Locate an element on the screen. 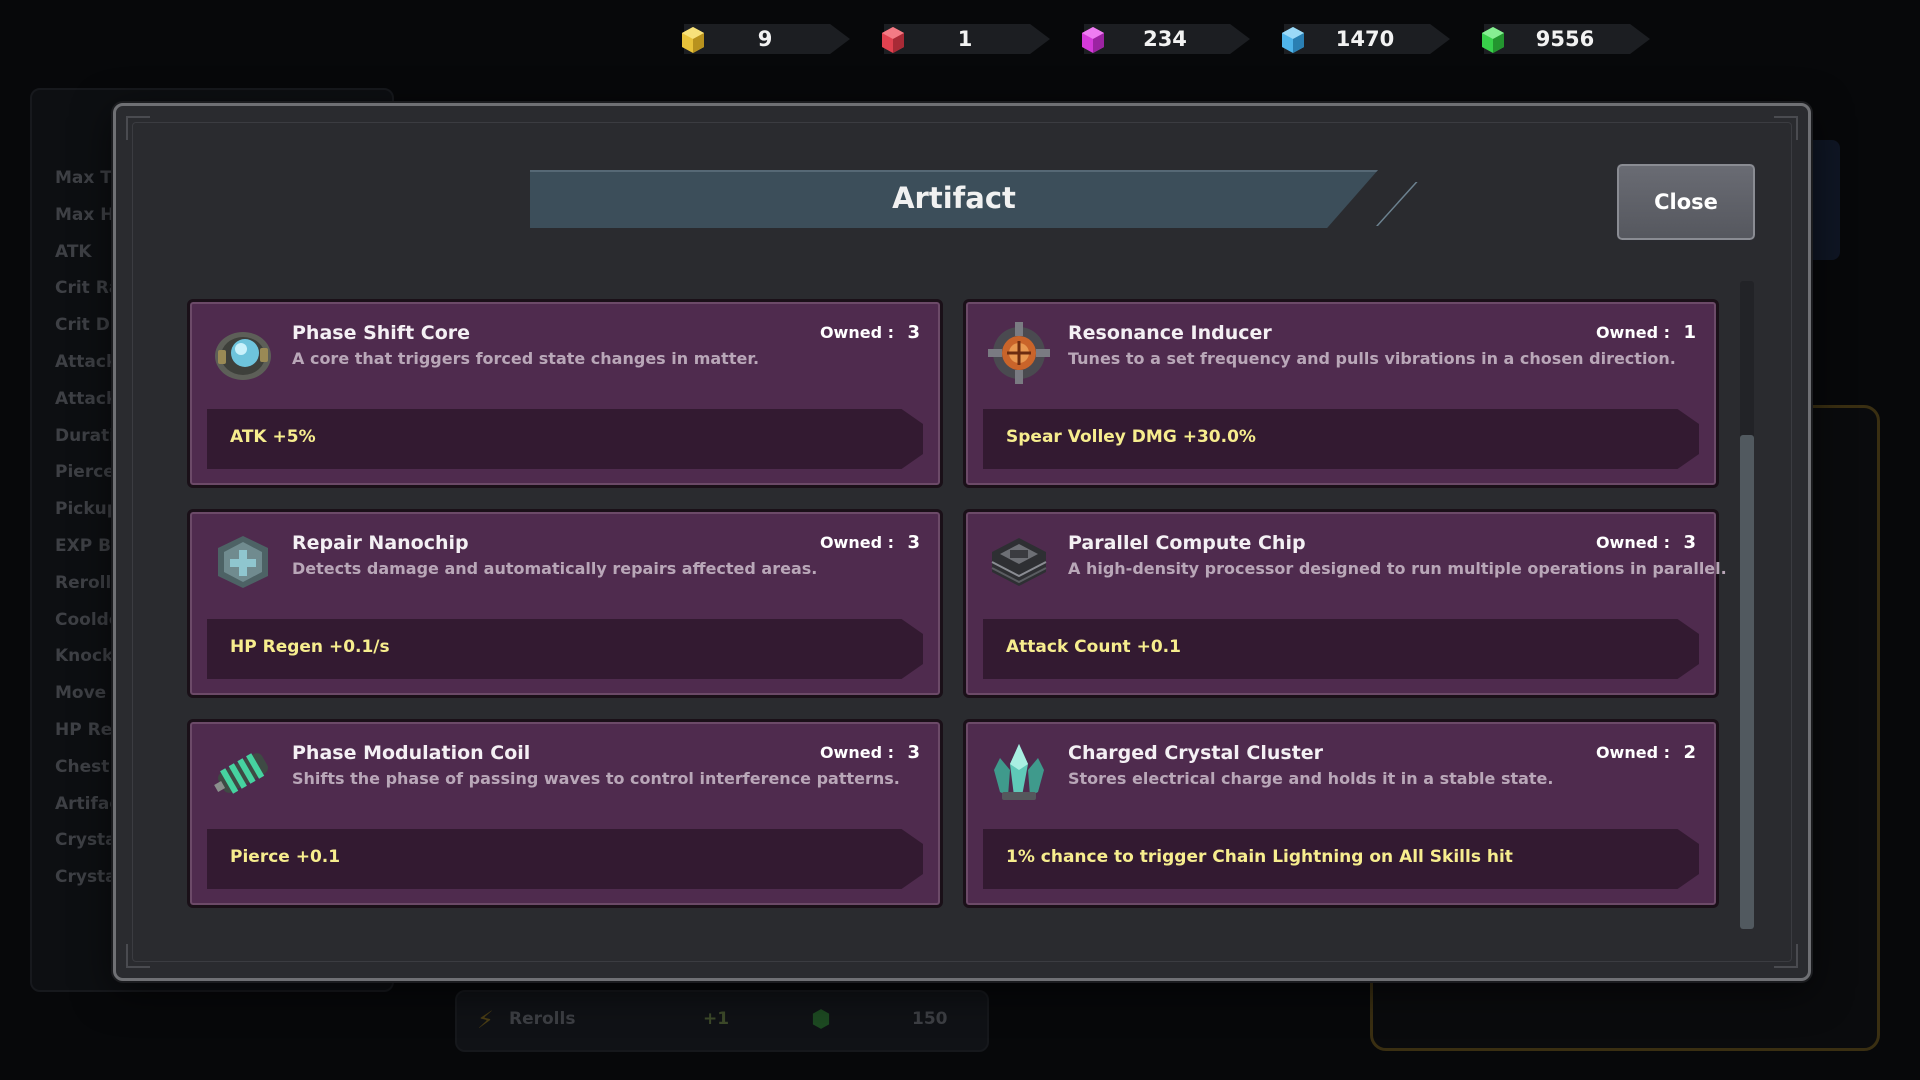 The height and width of the screenshot is (1080, 1920). artifact-owned: Owned : 1 is located at coordinates (1646, 332).